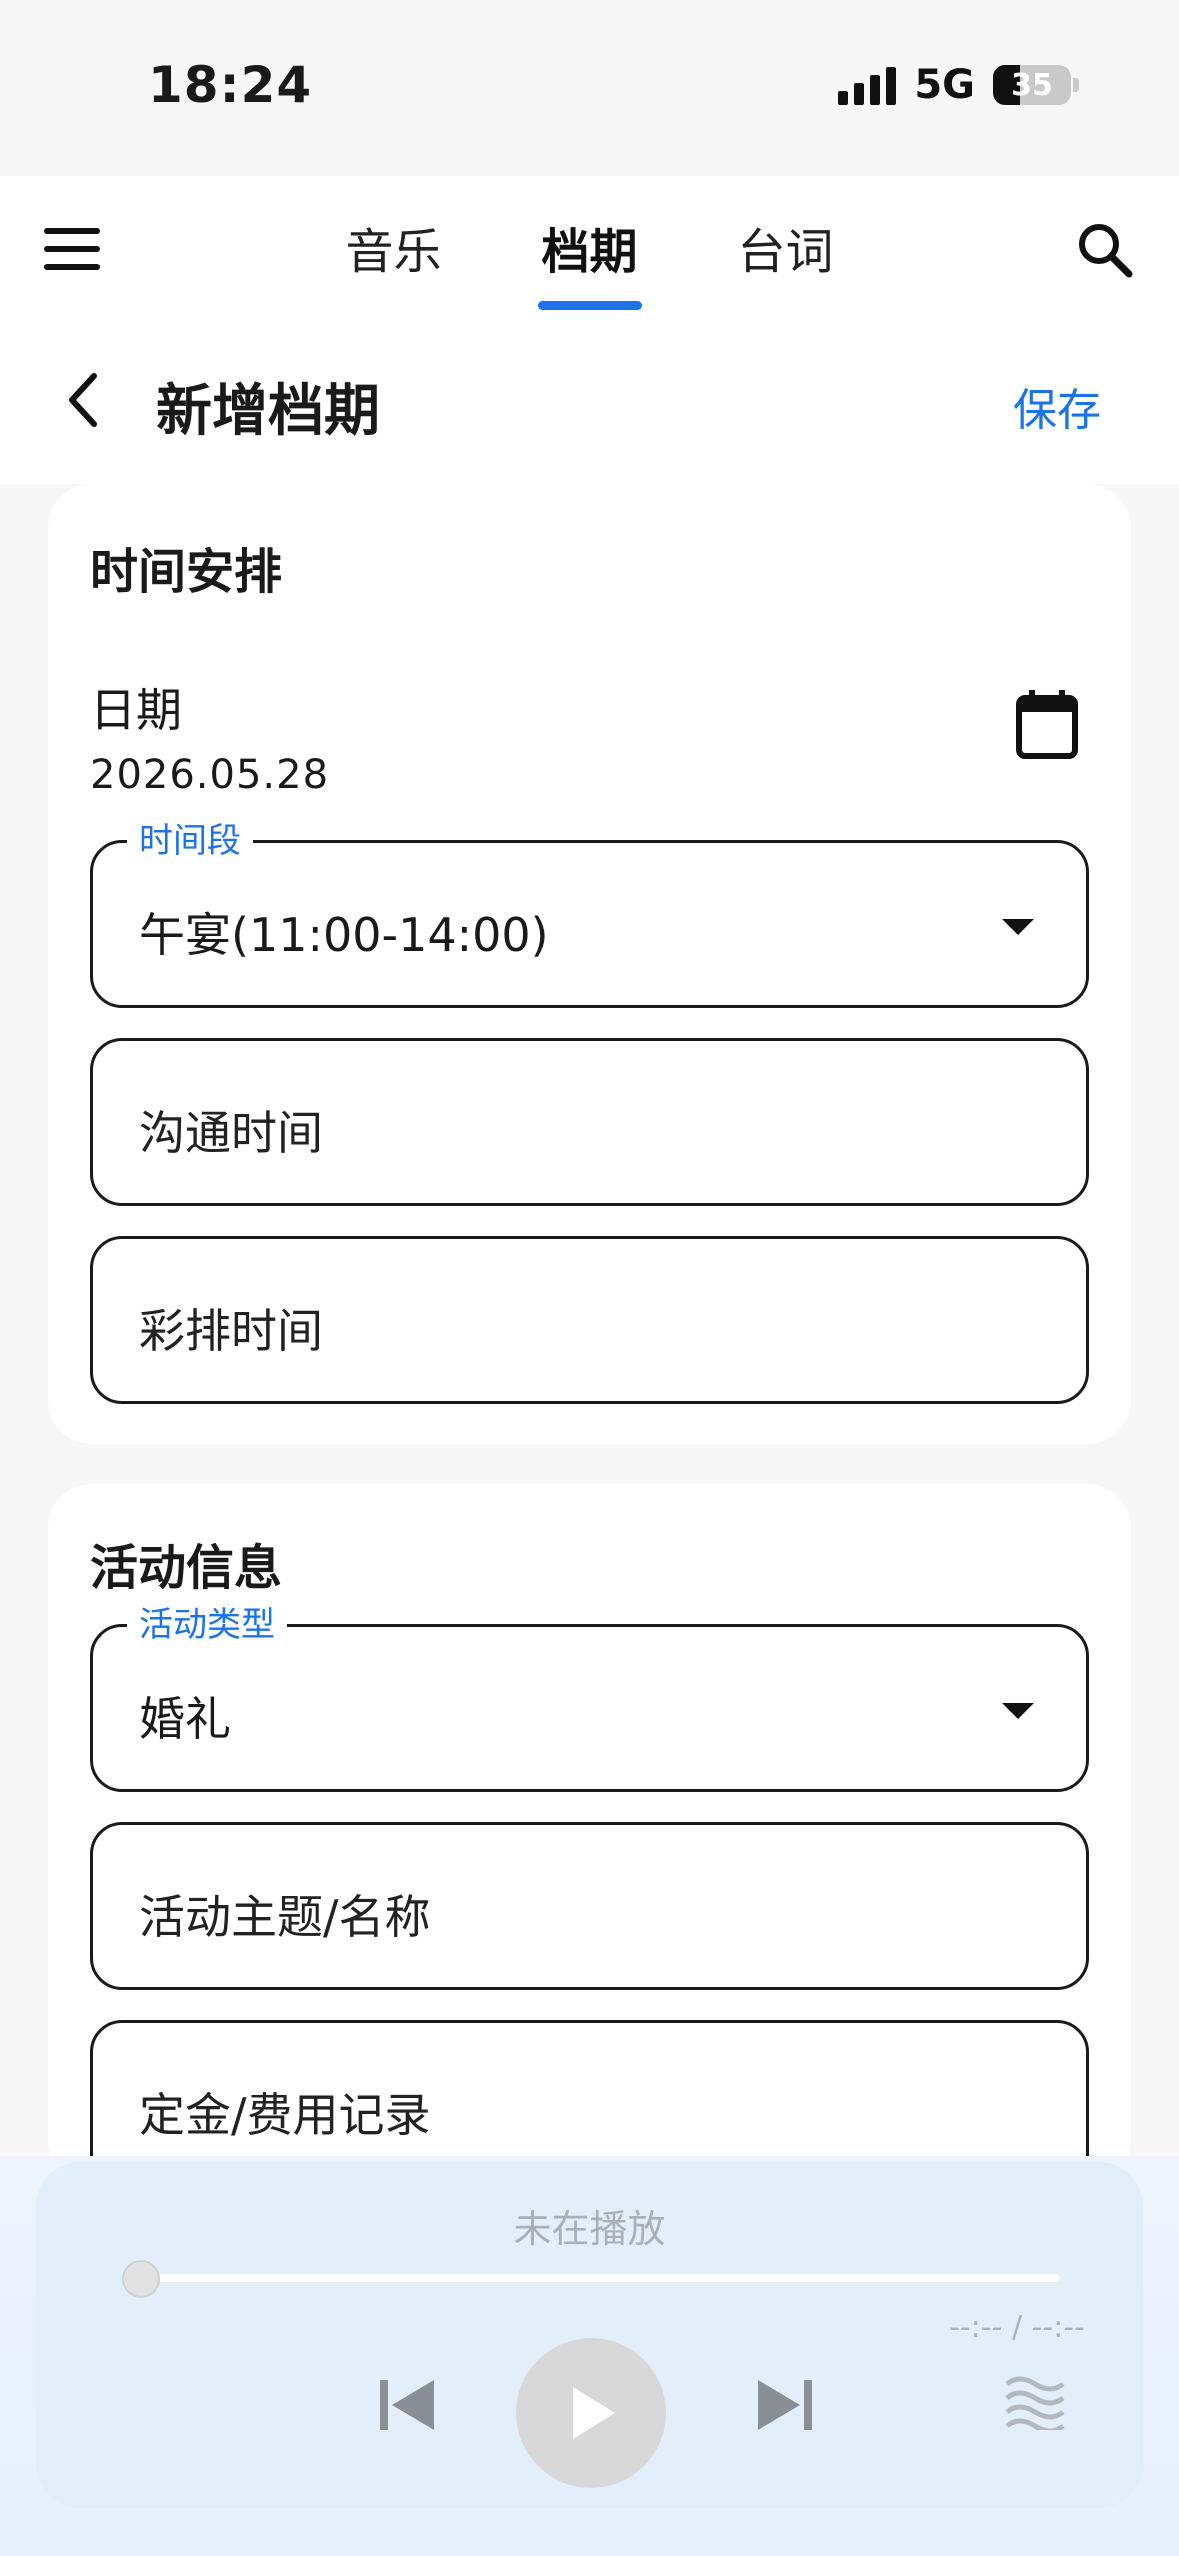  What do you see at coordinates (344, 935) in the screenshot?
I see `time-slot-value: 午宴(11:00-14:00)` at bounding box center [344, 935].